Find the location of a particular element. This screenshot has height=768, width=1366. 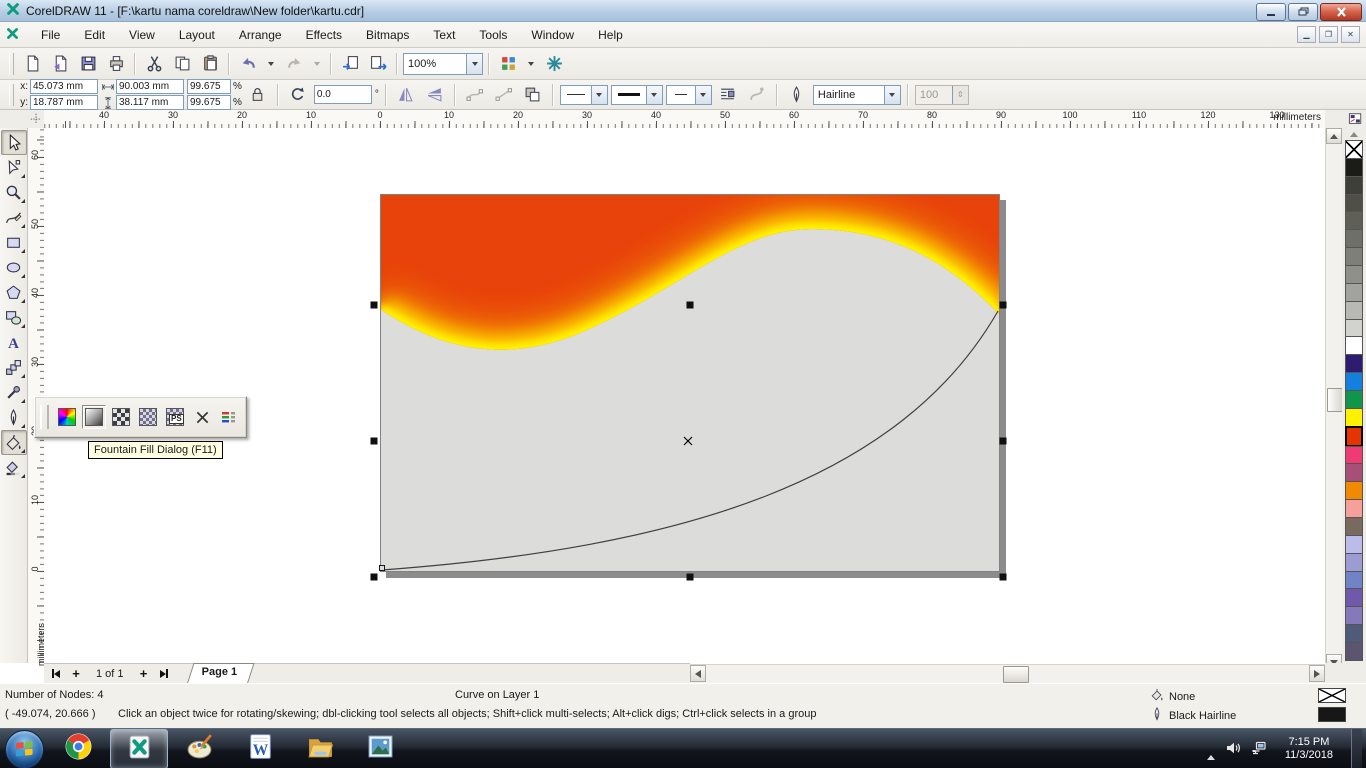

horizontal-scrollbar is located at coordinates (1007, 673).